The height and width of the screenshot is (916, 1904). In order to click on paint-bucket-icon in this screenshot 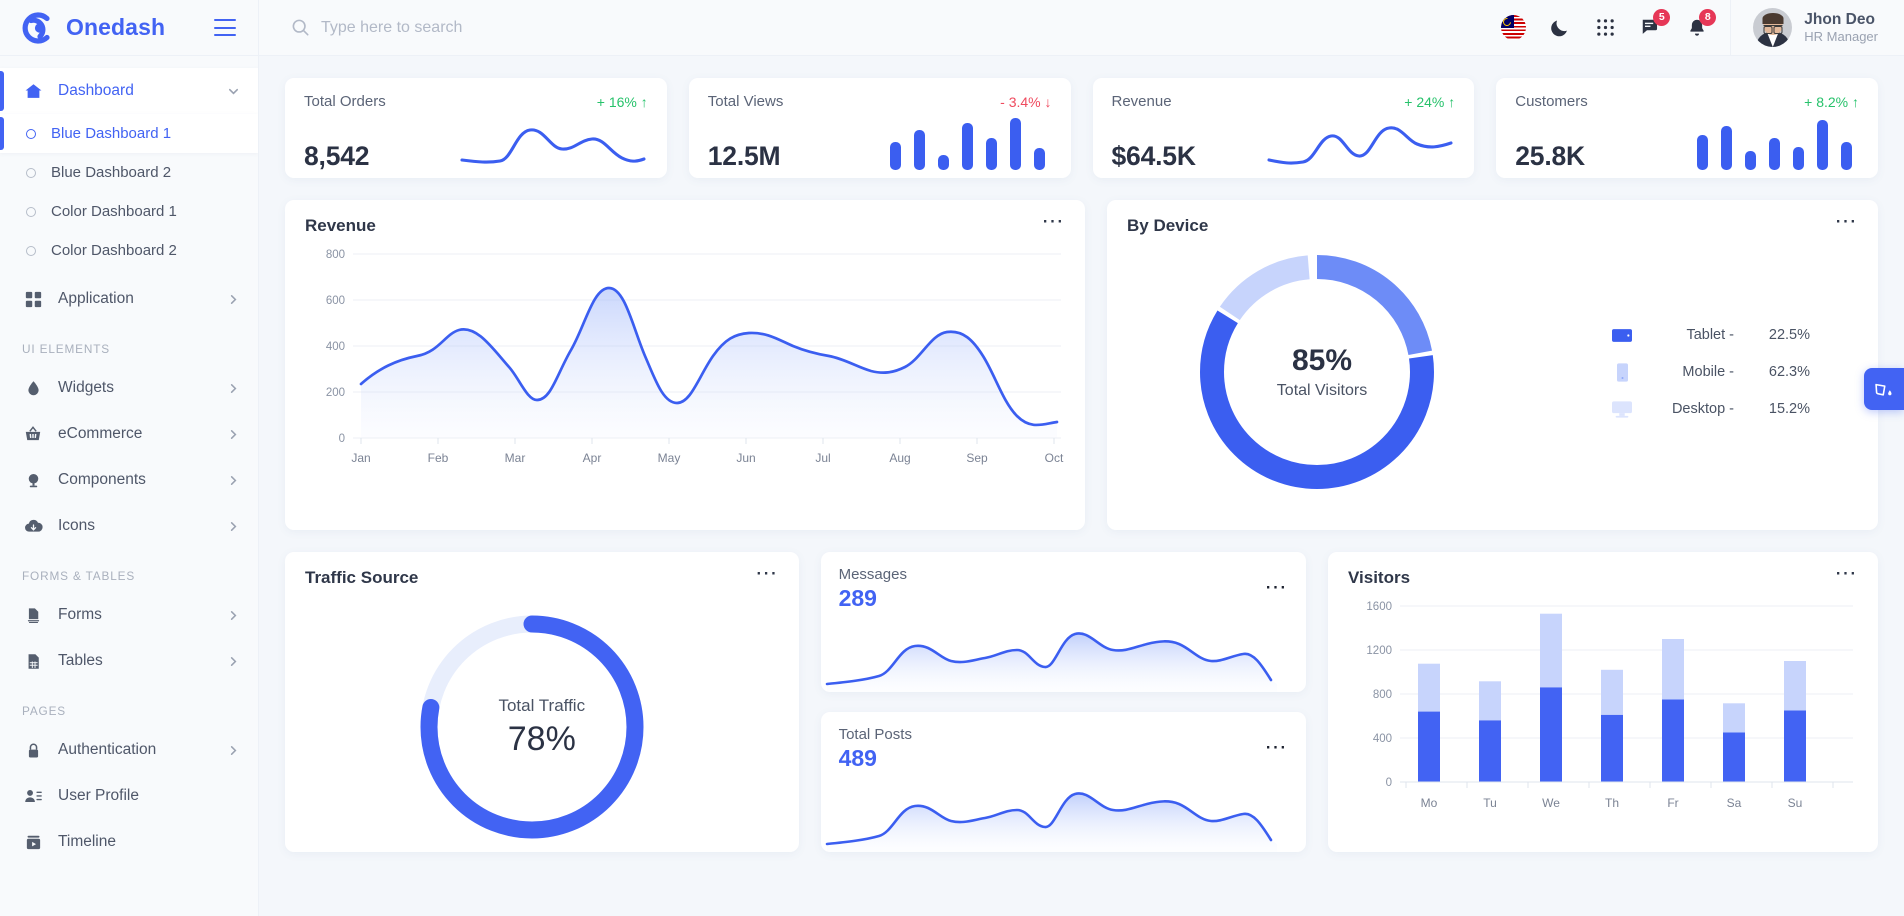, I will do `click(1884, 389)`.